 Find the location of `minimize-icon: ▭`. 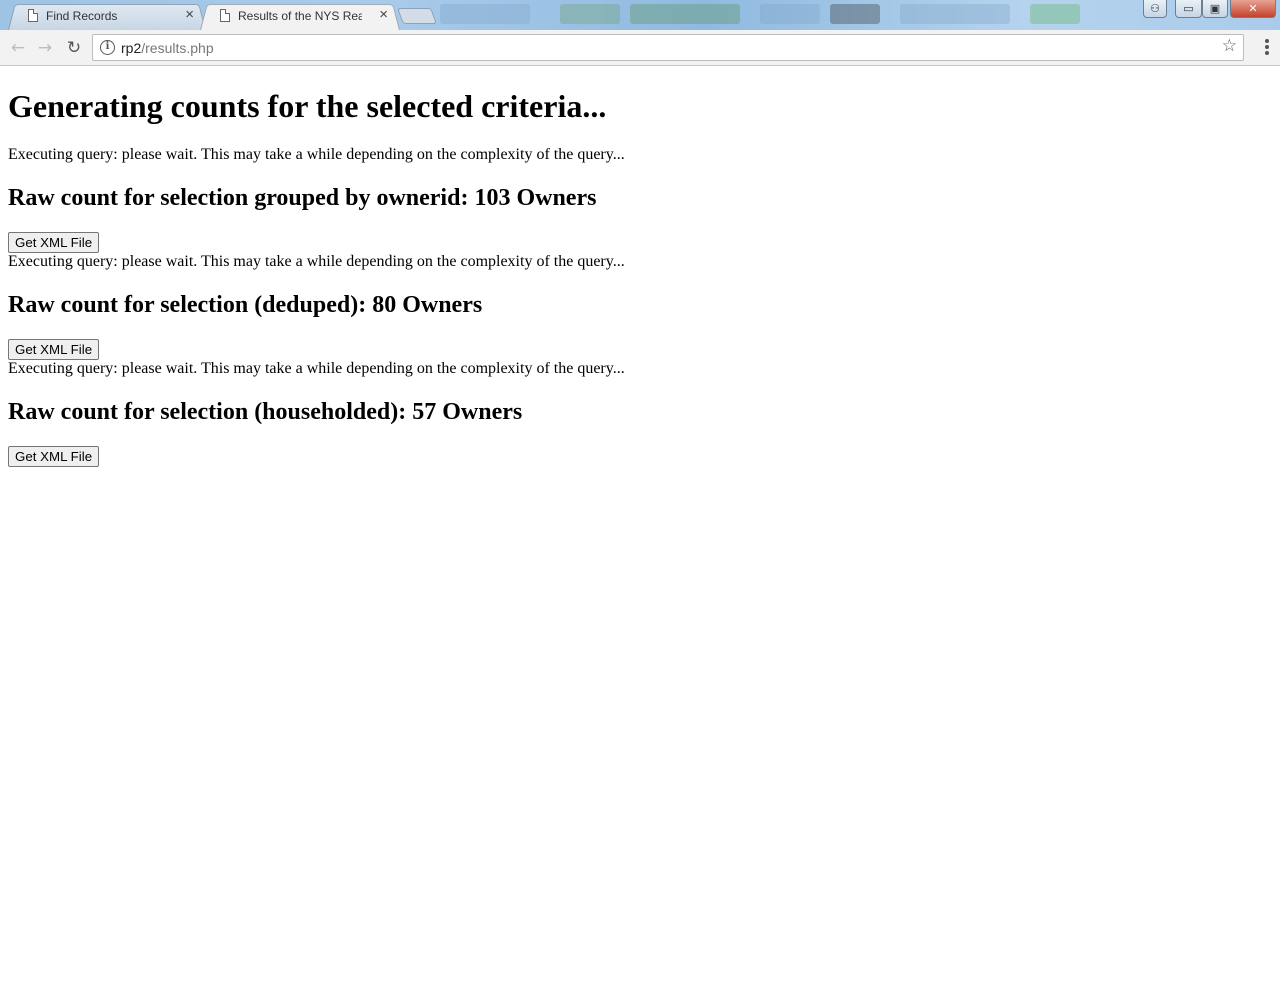

minimize-icon: ▭ is located at coordinates (1188, 9).